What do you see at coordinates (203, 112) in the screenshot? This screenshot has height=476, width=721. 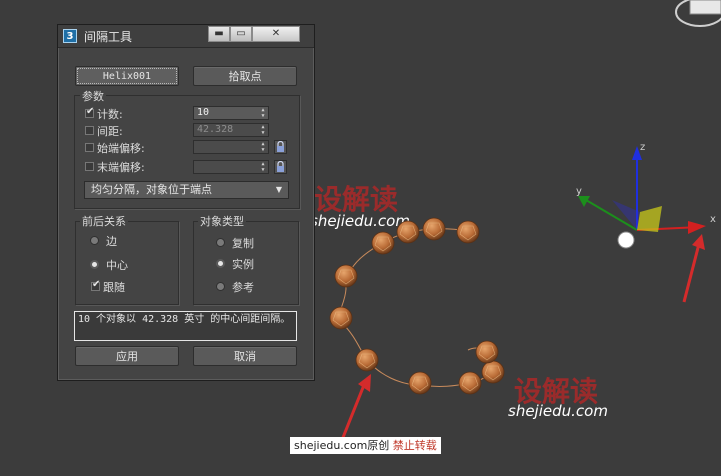 I see `count-value: 10` at bounding box center [203, 112].